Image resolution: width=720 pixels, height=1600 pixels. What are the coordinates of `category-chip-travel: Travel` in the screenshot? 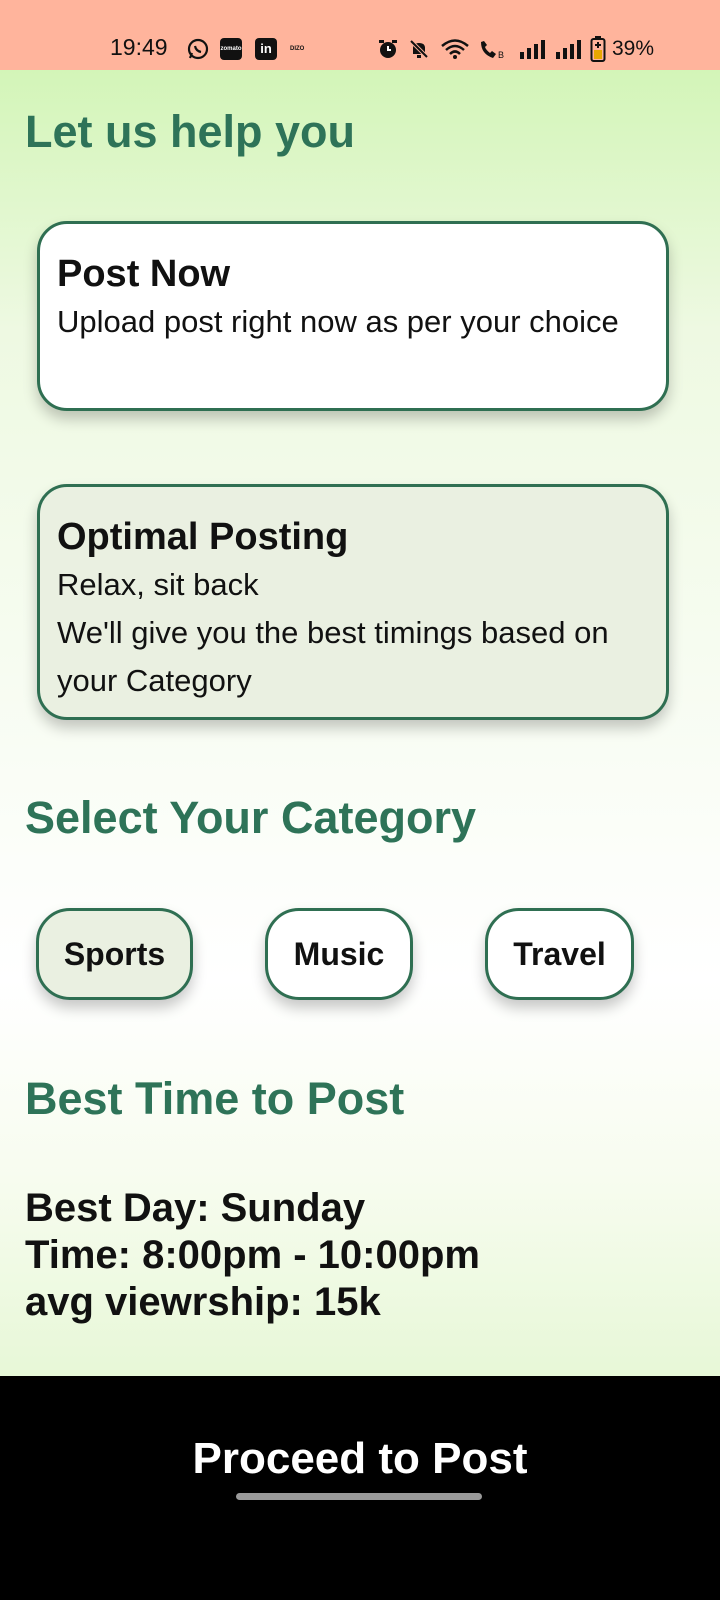 It's located at (559, 954).